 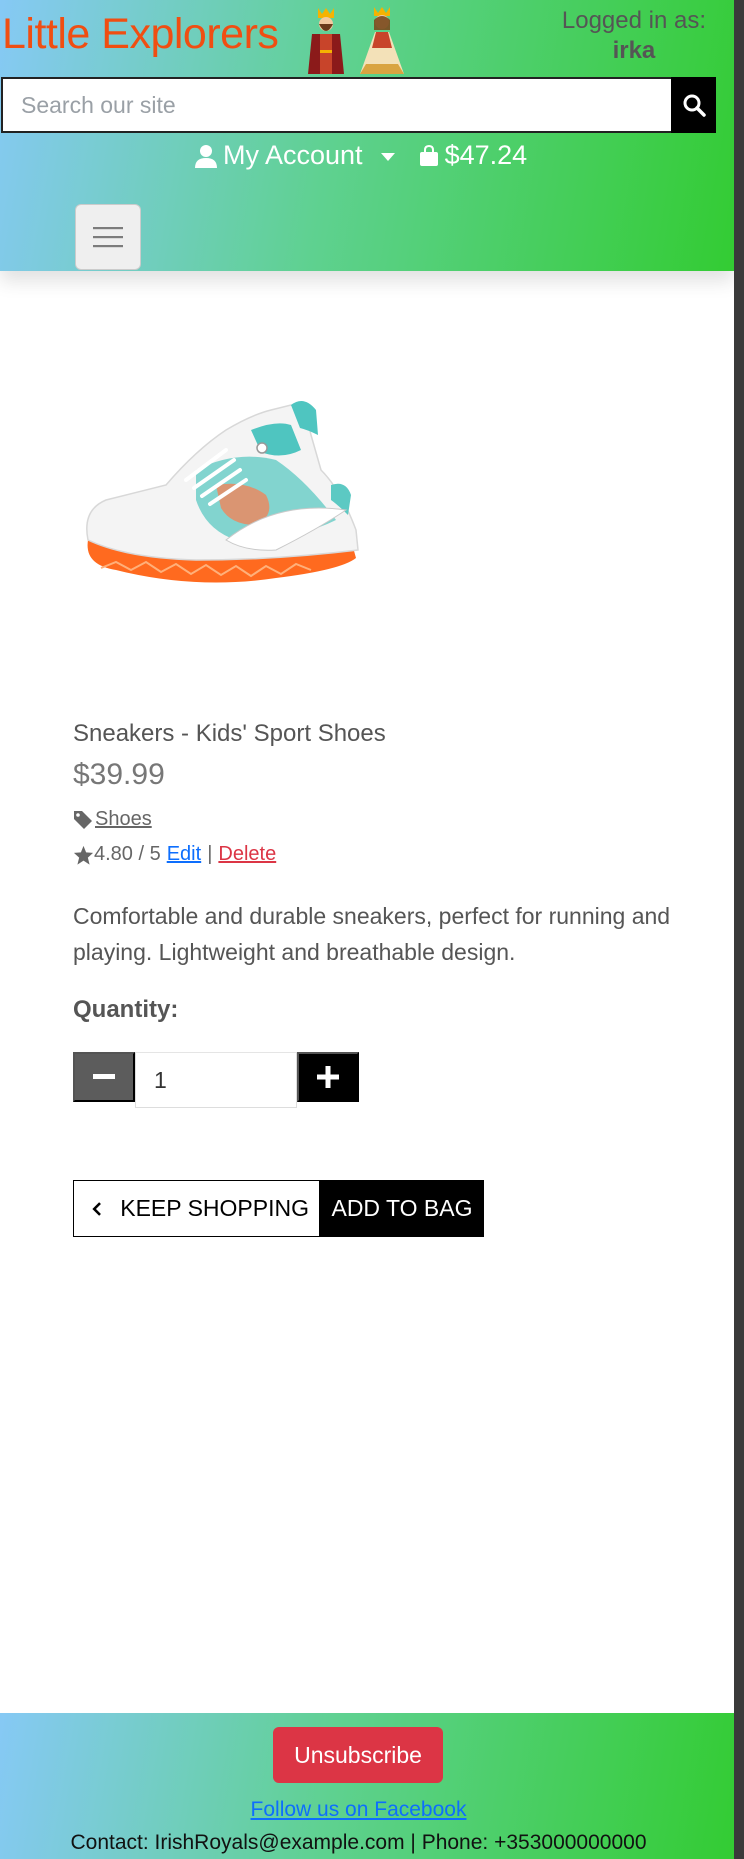 What do you see at coordinates (83, 855) in the screenshot?
I see `star-icon` at bounding box center [83, 855].